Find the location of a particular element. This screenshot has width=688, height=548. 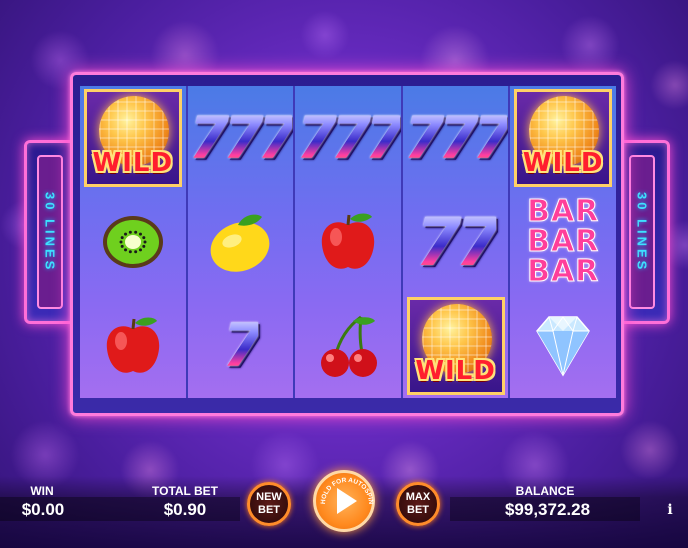

lemon-icon is located at coordinates (241, 242).